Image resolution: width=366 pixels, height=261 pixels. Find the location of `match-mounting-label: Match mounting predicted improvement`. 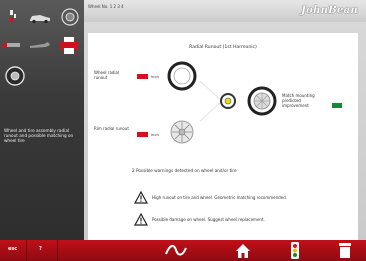

match-mounting-label: Match mounting predicted improvement is located at coordinates (298, 100).